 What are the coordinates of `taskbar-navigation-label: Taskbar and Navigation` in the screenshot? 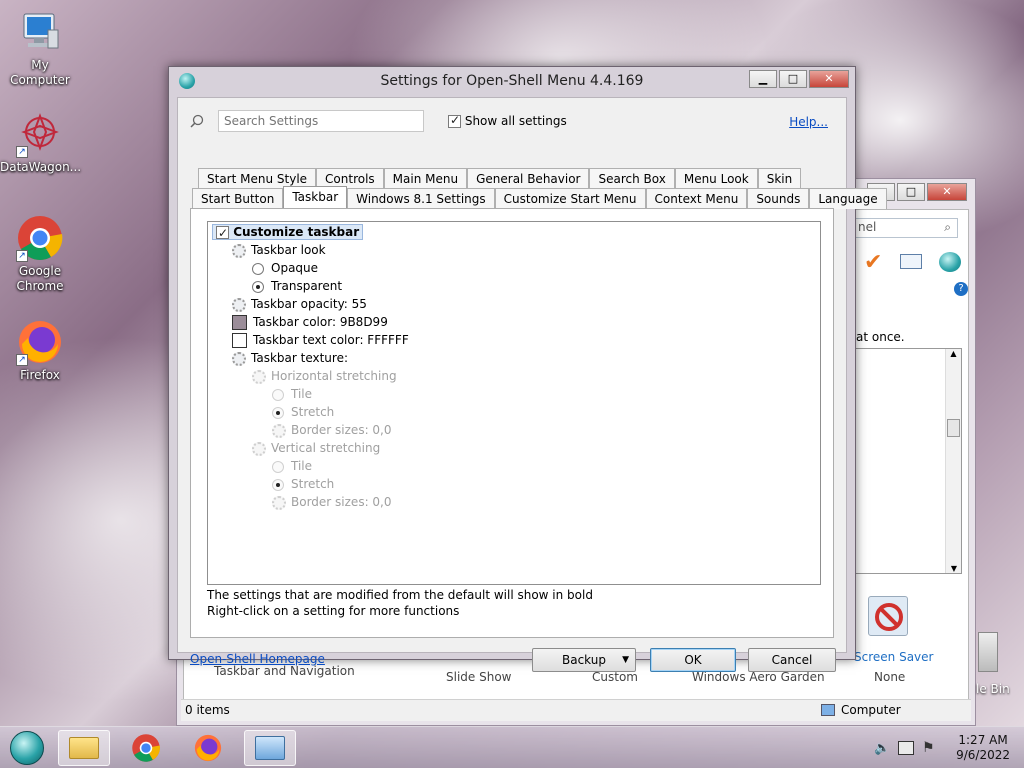 It's located at (284, 671).